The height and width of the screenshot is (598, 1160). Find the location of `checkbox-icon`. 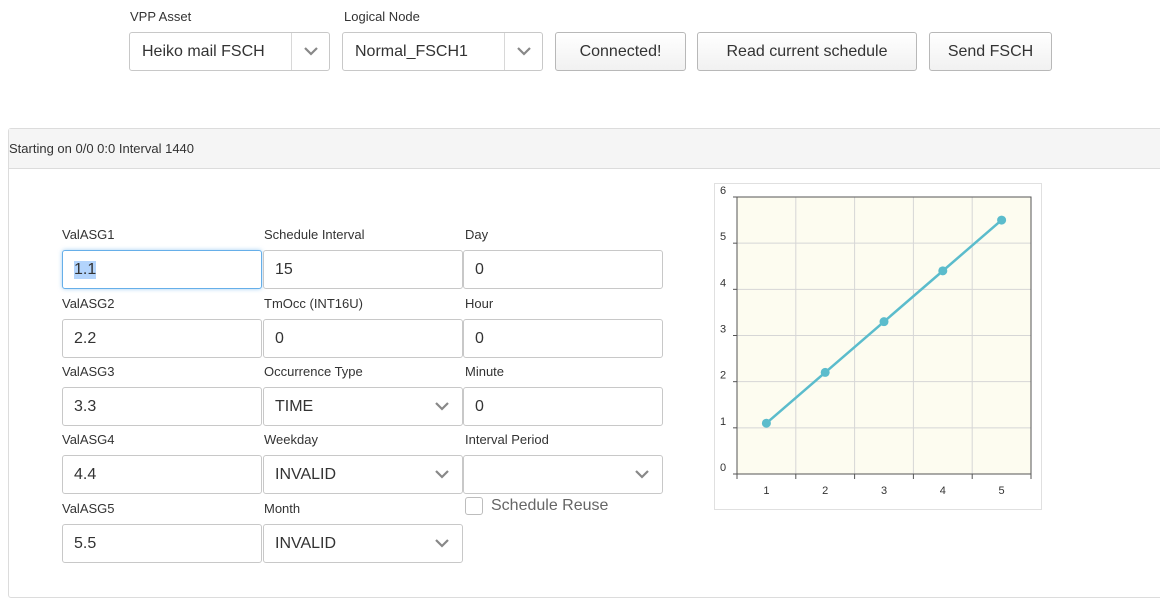

checkbox-icon is located at coordinates (474, 506).